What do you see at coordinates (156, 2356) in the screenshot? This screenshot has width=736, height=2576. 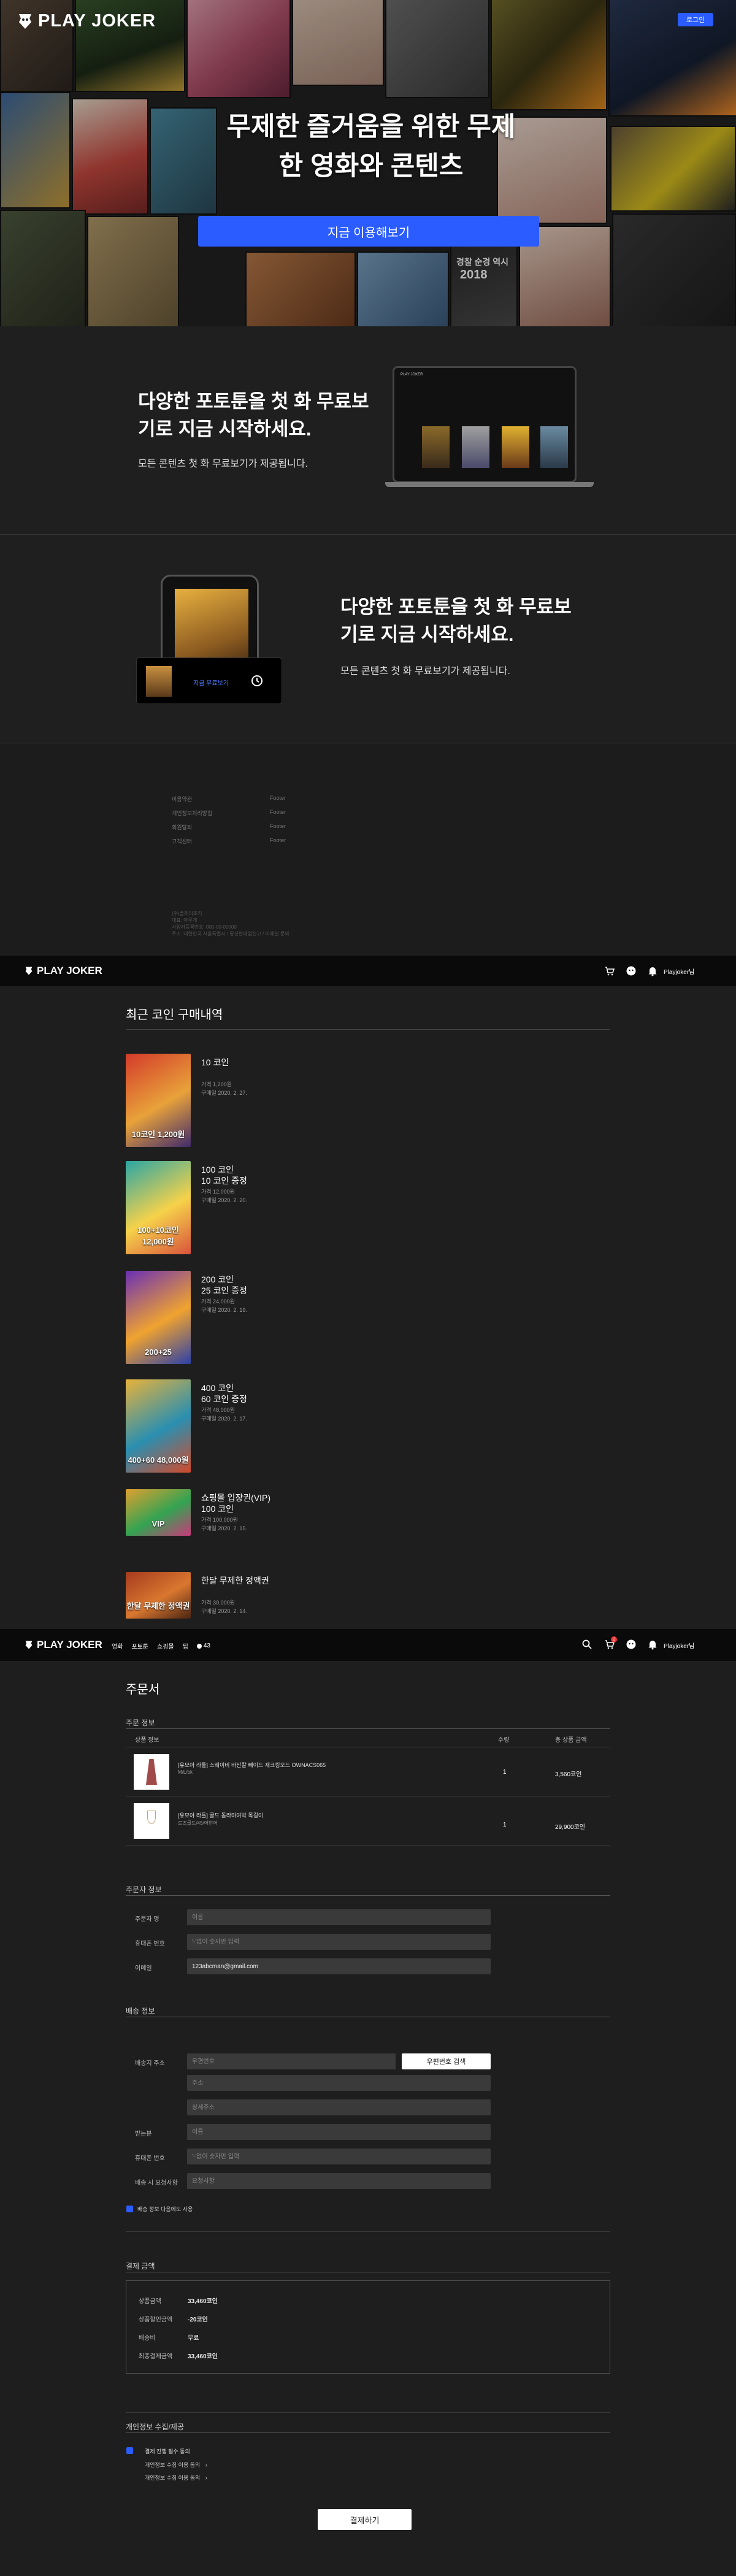 I see `final-total-label: 최종결제금액` at bounding box center [156, 2356].